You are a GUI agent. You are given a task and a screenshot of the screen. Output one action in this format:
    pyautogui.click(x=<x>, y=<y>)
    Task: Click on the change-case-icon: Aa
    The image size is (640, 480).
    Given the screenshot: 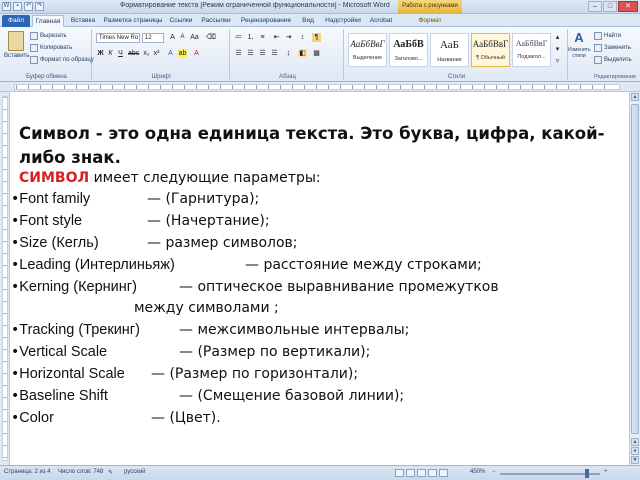 What is the action you would take?
    pyautogui.click(x=194, y=37)
    